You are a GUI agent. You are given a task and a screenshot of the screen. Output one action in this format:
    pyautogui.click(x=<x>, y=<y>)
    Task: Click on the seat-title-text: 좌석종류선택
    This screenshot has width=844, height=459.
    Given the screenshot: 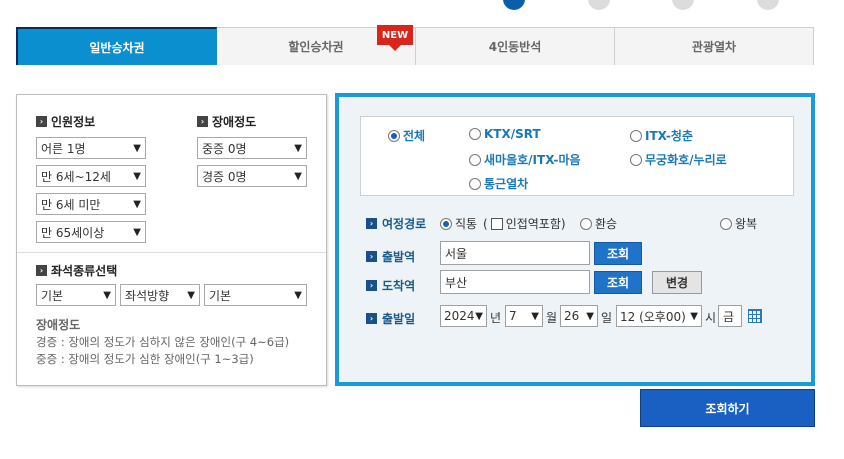 What is the action you would take?
    pyautogui.click(x=84, y=271)
    